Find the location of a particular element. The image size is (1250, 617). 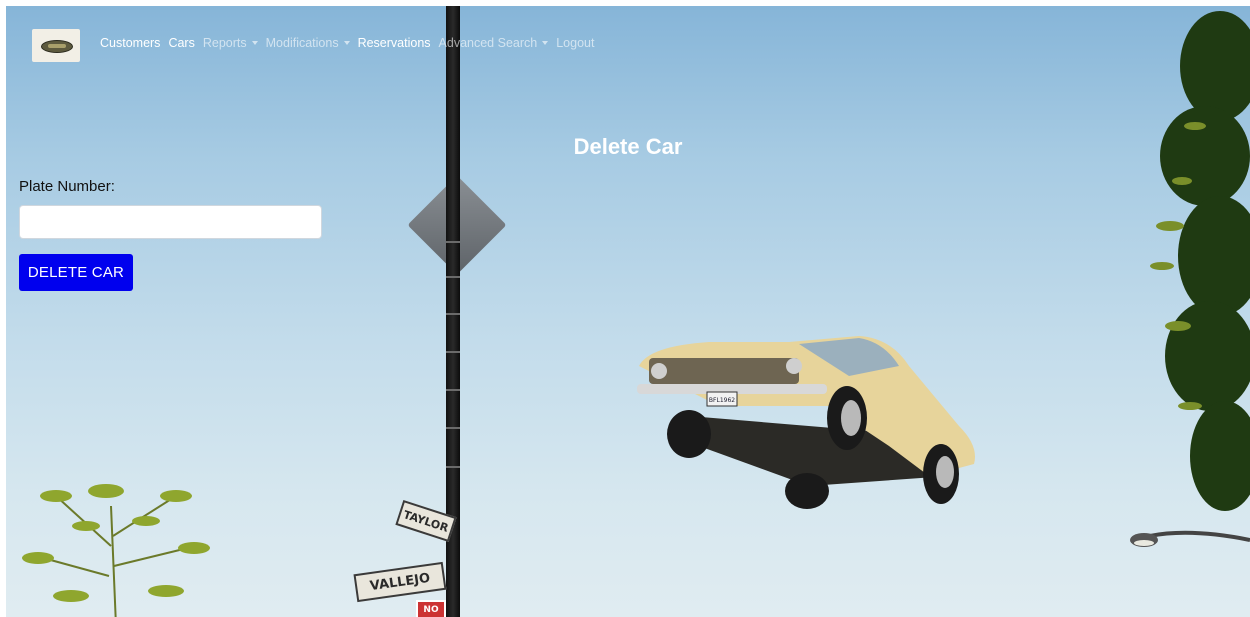

tree-left-image is located at coordinates (116, 541).